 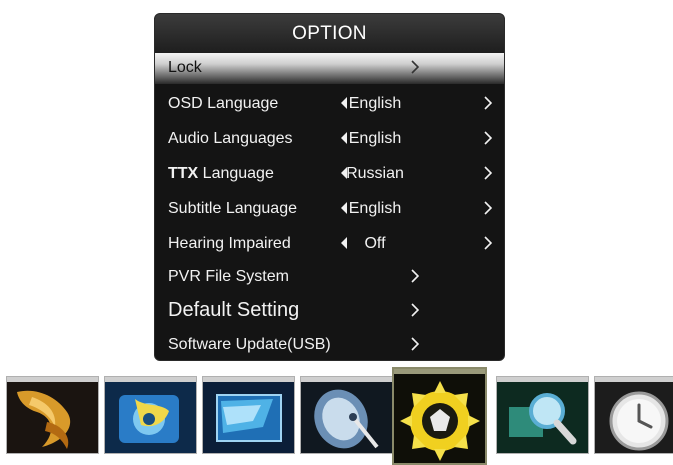 What do you see at coordinates (229, 243) in the screenshot?
I see `menu-item-label: Hearing Impaired` at bounding box center [229, 243].